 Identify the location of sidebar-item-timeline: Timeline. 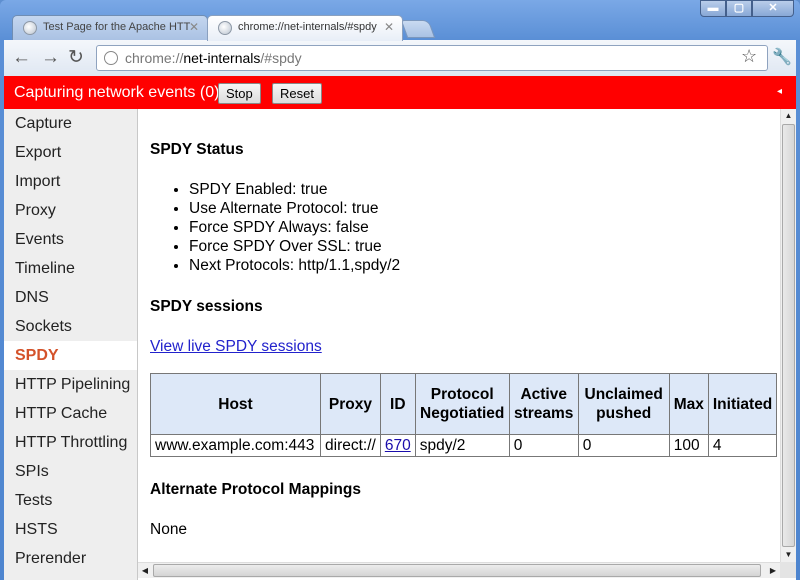
(70, 268).